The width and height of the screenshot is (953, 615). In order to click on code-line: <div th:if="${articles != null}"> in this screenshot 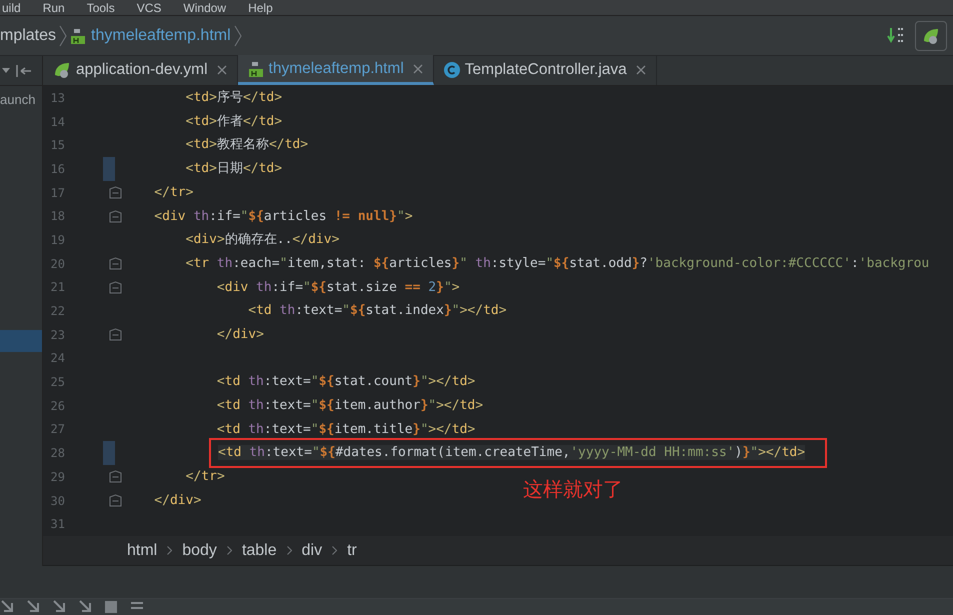, I will do `click(283, 217)`.